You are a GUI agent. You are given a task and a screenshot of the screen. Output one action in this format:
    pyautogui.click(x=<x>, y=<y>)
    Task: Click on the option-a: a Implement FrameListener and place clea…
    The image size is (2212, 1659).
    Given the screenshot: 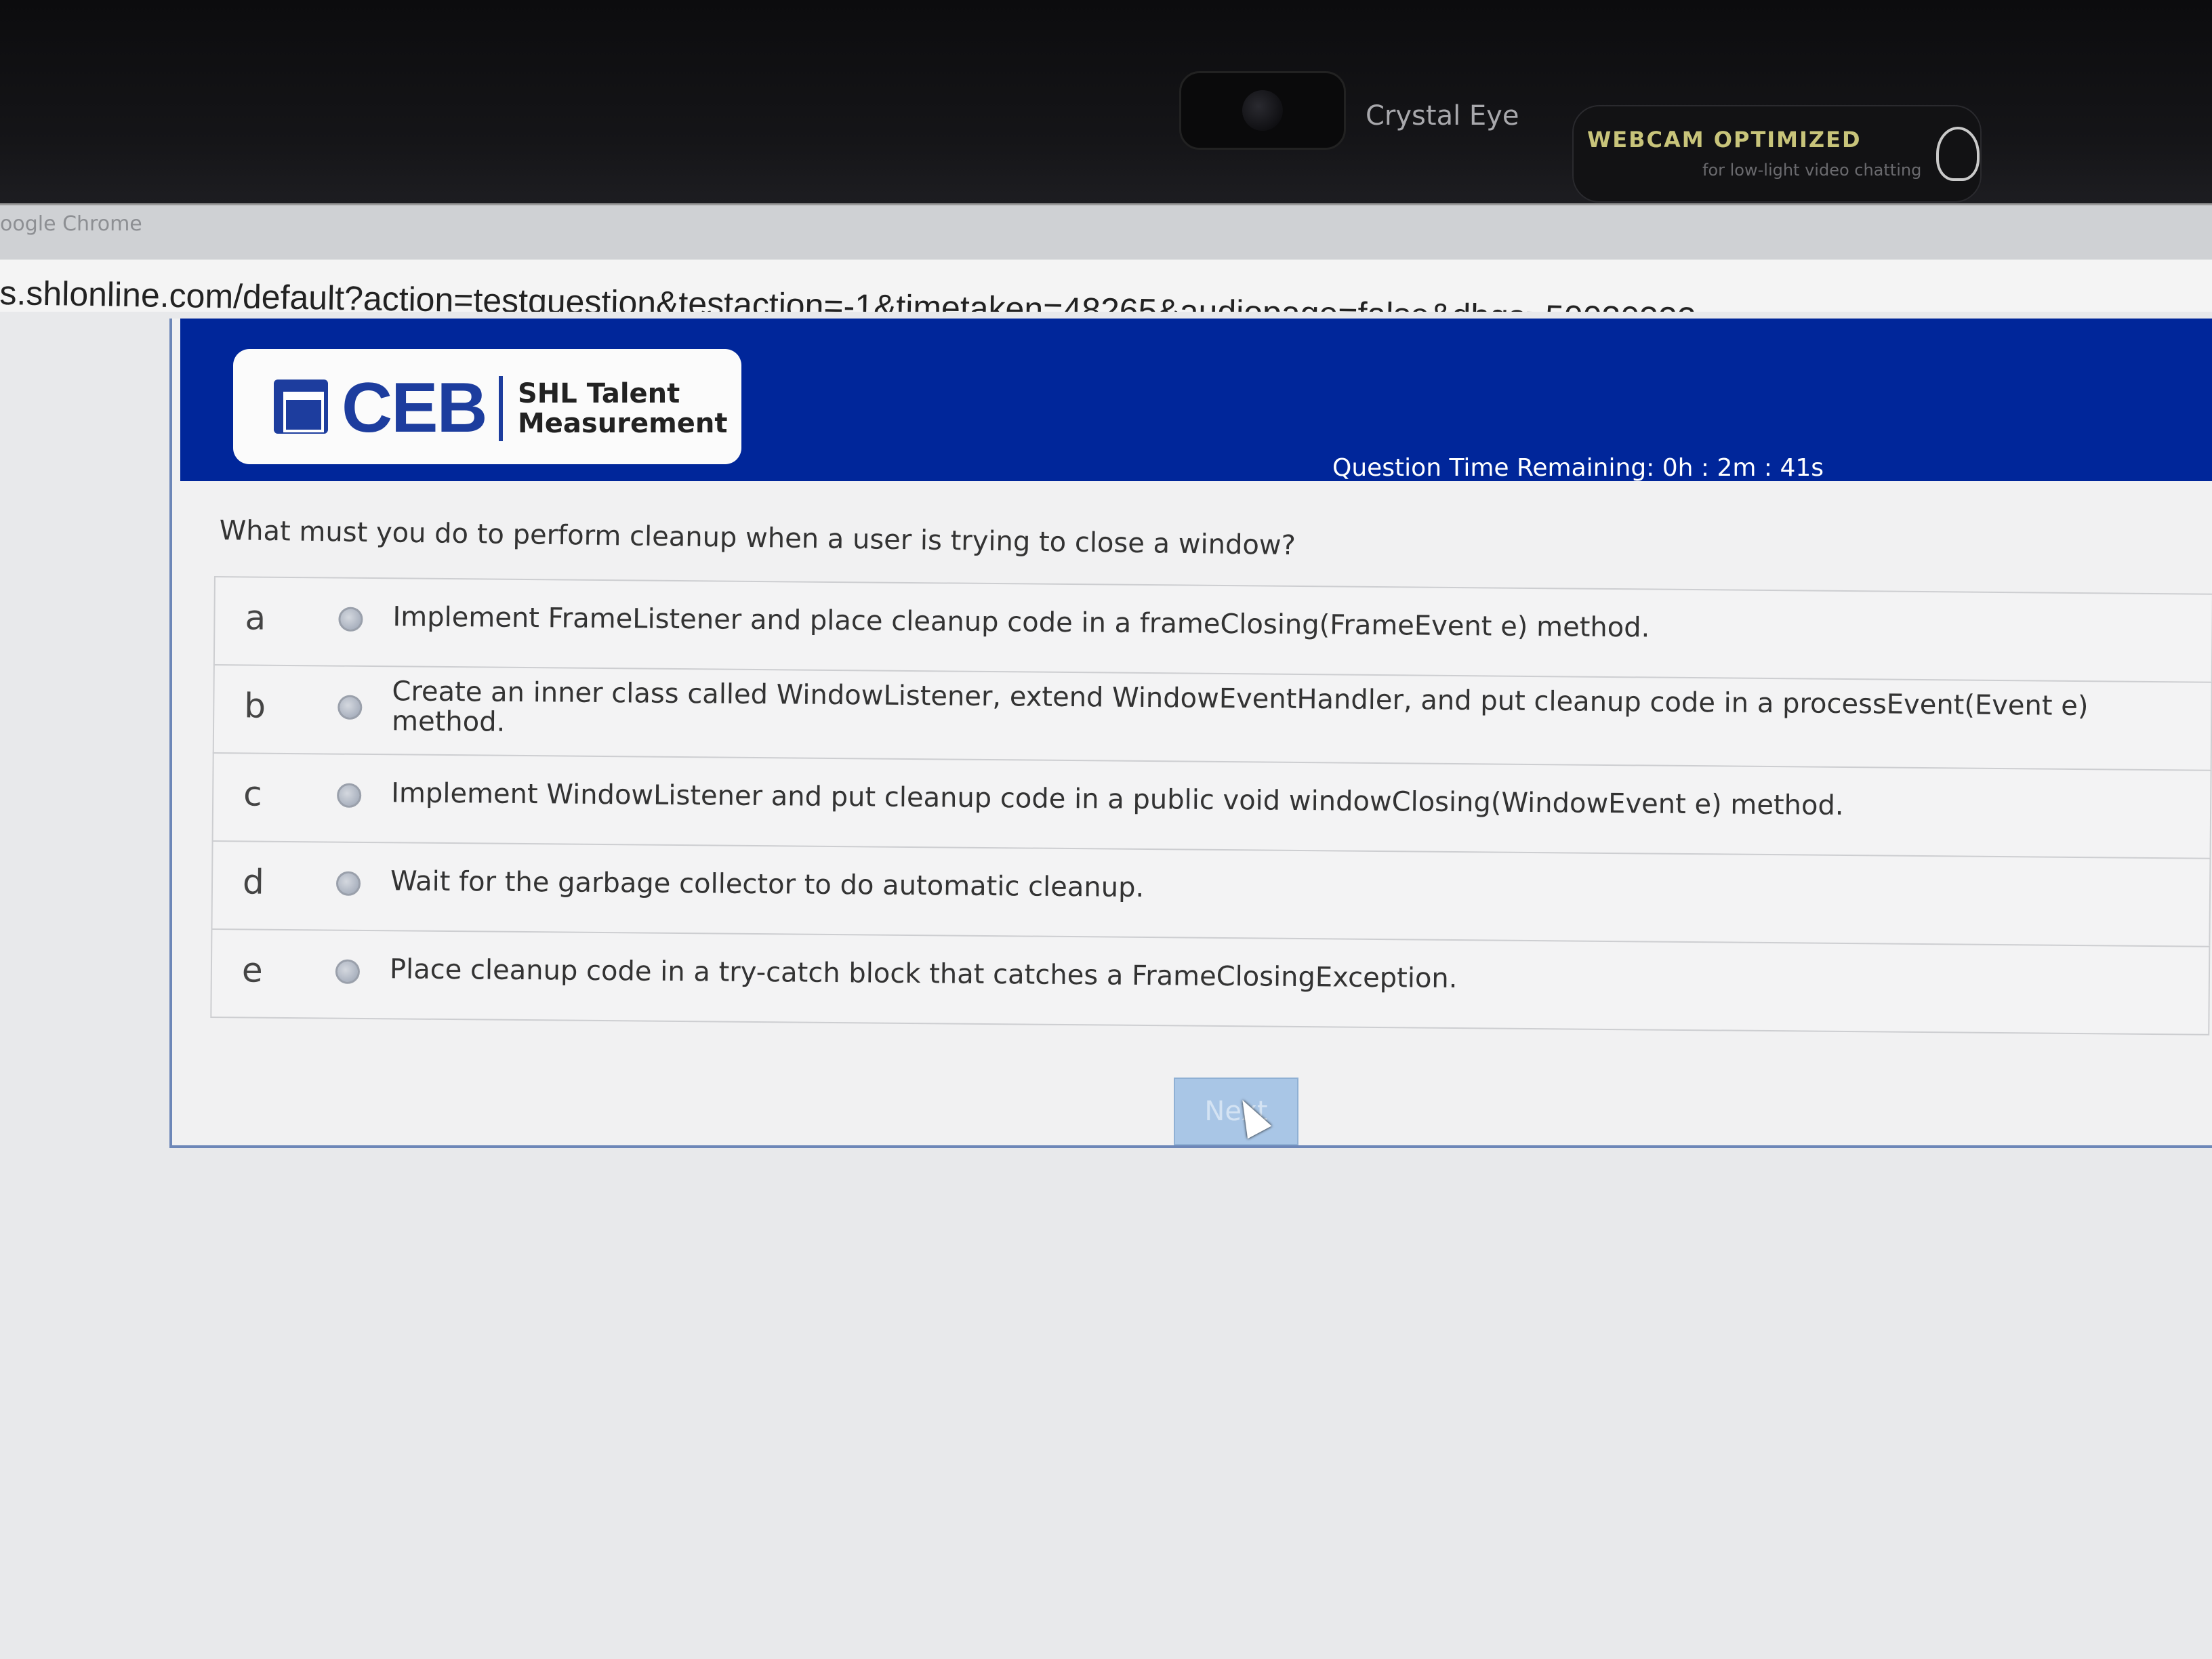 What is the action you would take?
    pyautogui.click(x=1212, y=629)
    